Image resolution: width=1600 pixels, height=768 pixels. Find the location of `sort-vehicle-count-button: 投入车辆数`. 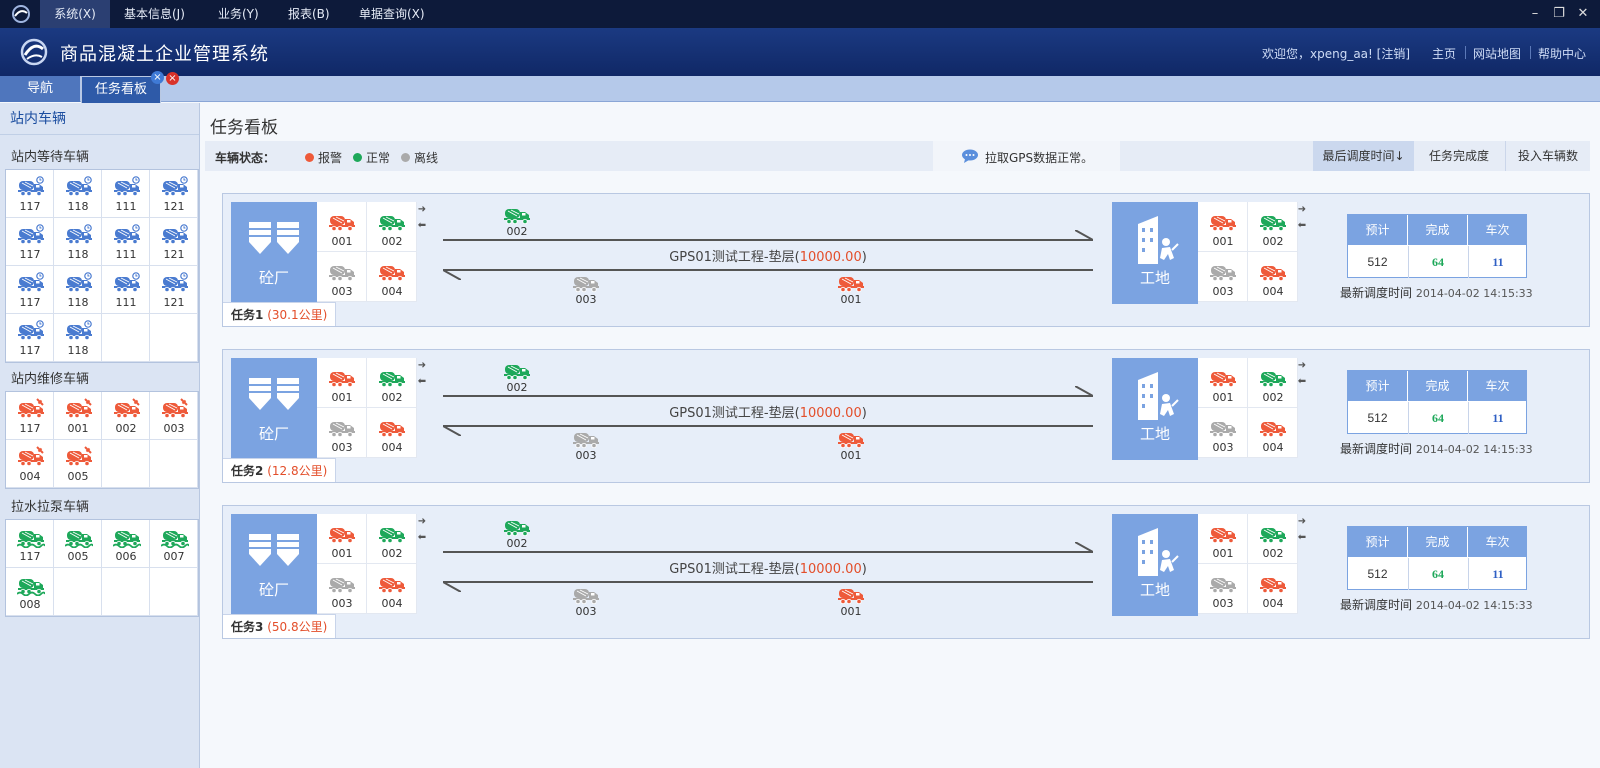

sort-vehicle-count-button: 投入车辆数 is located at coordinates (1547, 156).